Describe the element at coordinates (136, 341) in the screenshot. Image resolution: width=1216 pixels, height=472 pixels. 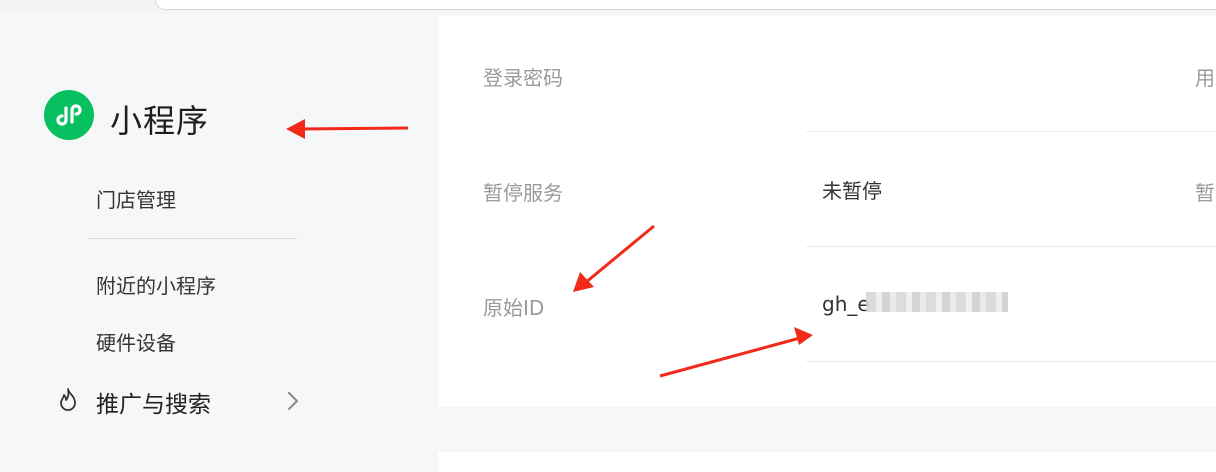
I see `sidebar-item-hardware-devices: 硬件设备` at that location.